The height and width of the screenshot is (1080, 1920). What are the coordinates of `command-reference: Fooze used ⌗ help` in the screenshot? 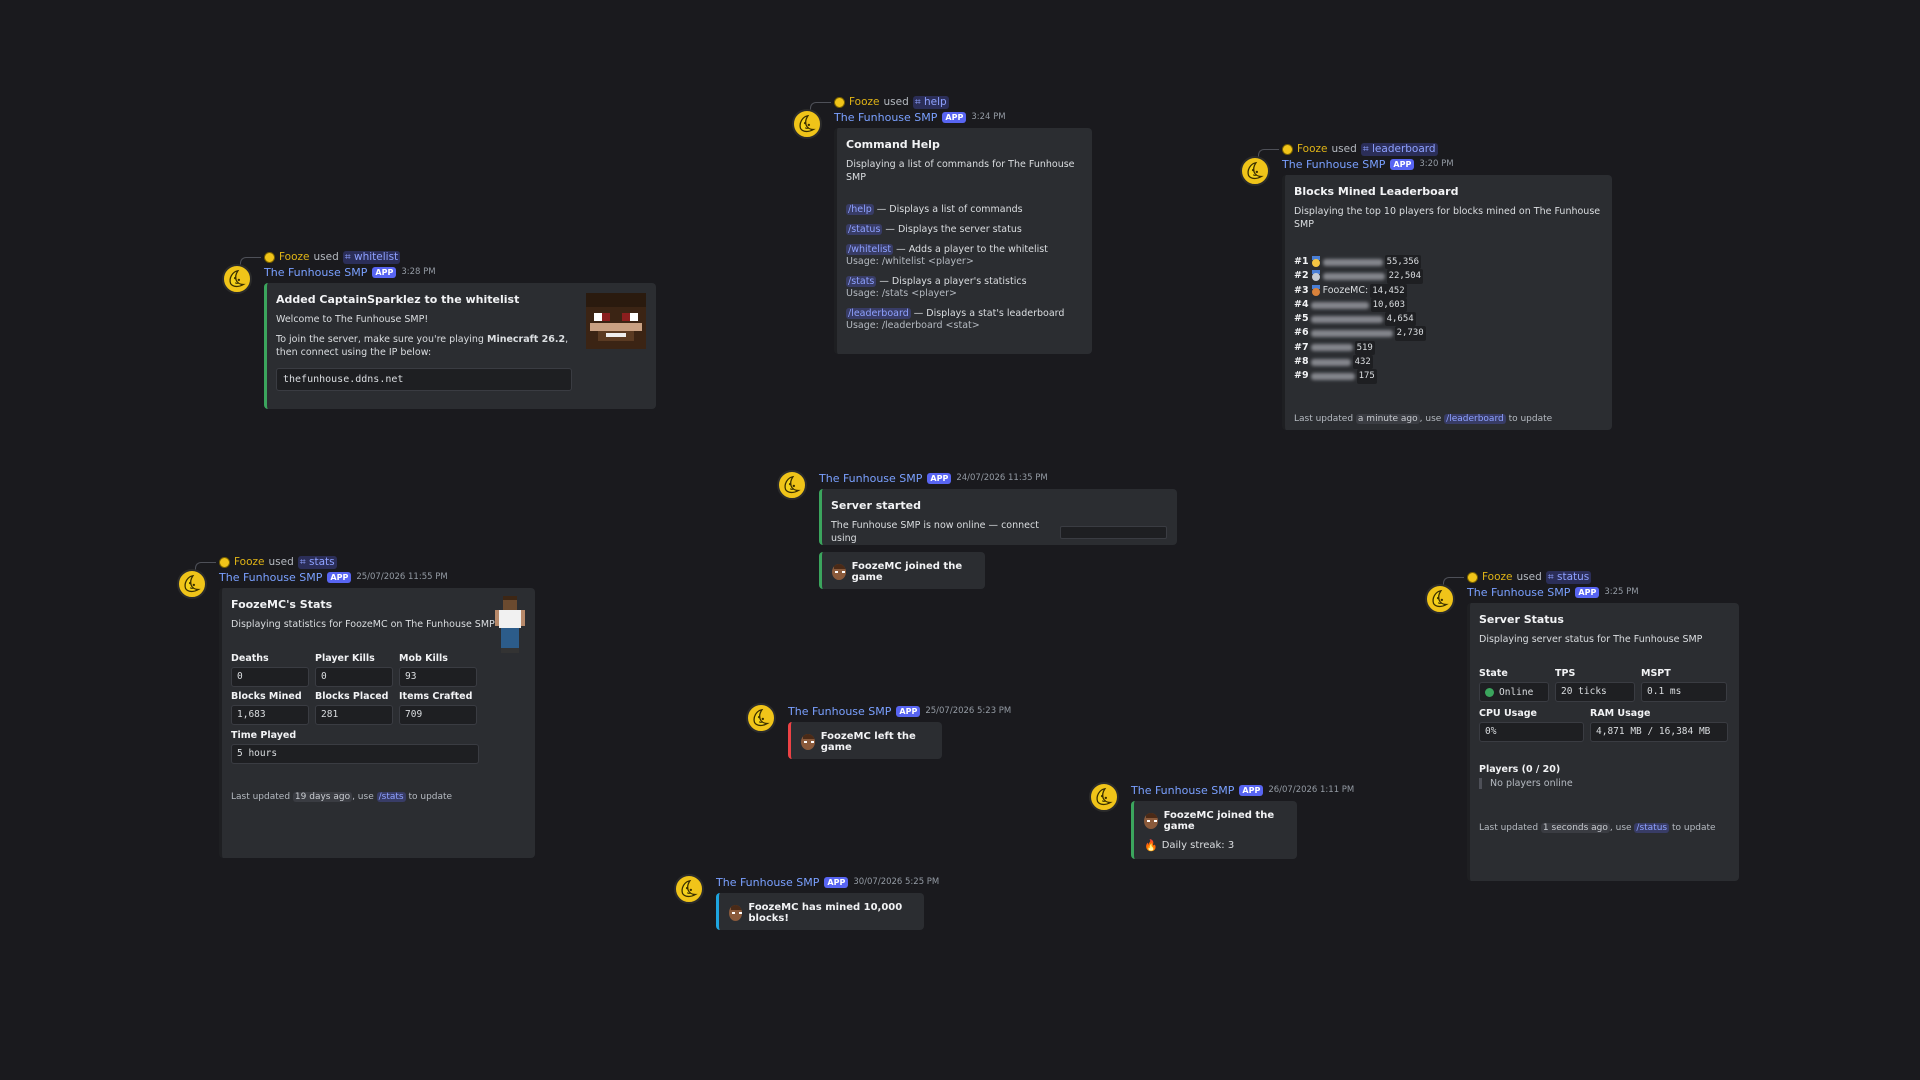 It's located at (952, 104).